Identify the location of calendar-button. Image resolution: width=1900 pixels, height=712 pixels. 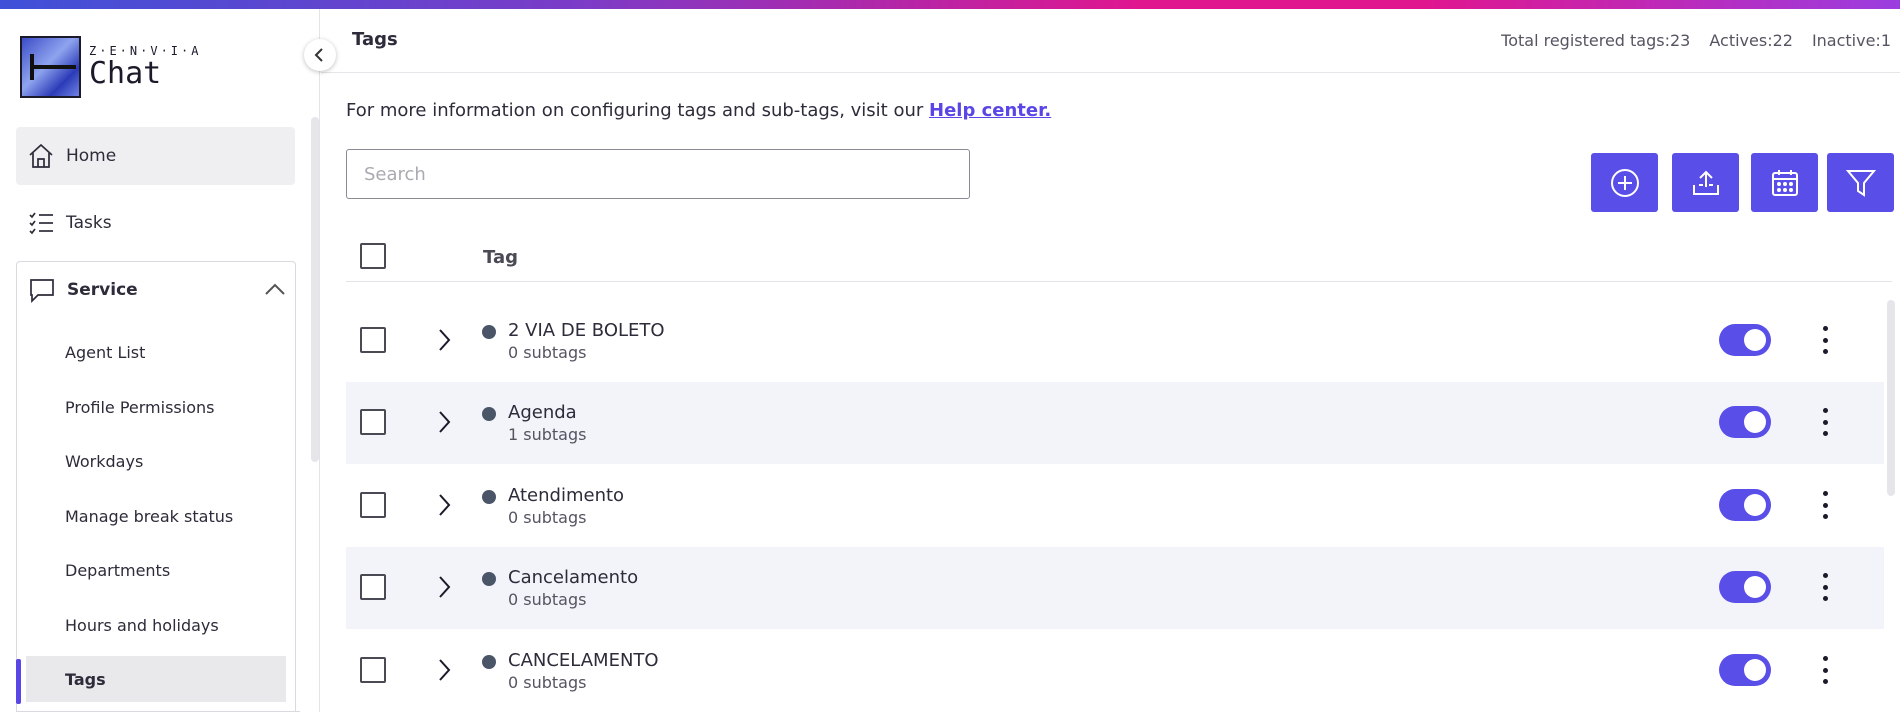
(1784, 182).